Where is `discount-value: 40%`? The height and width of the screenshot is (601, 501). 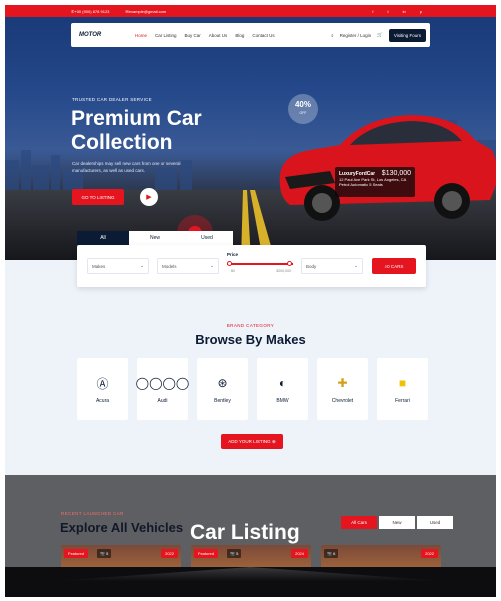 discount-value: 40% is located at coordinates (302, 104).